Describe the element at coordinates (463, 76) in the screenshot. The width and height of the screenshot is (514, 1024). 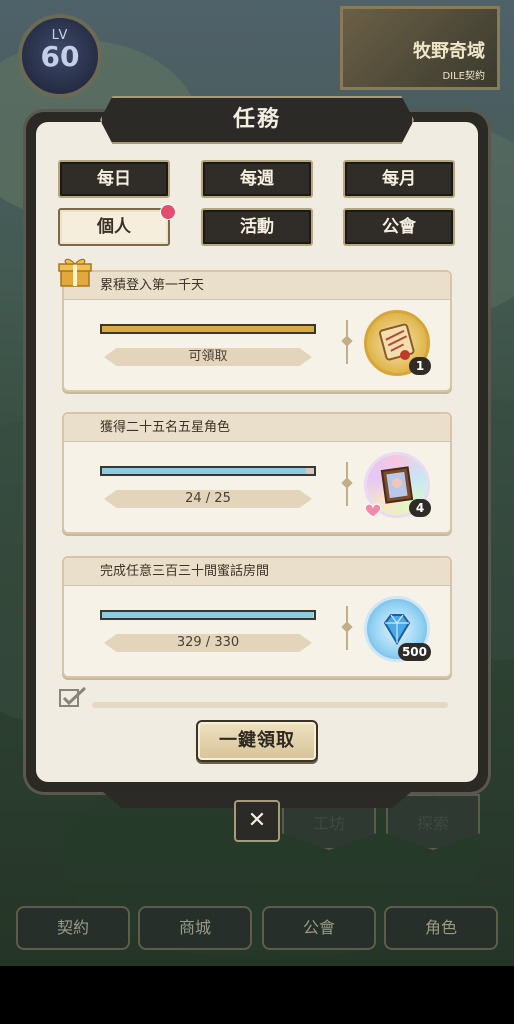
I see `banner-subtitle: DILE契約` at that location.